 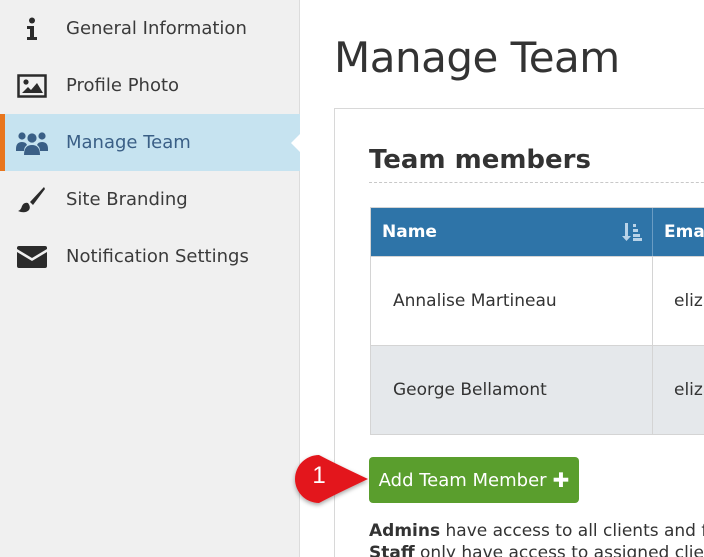 What do you see at coordinates (128, 142) in the screenshot?
I see `sidebar-item-label: Manage Team` at bounding box center [128, 142].